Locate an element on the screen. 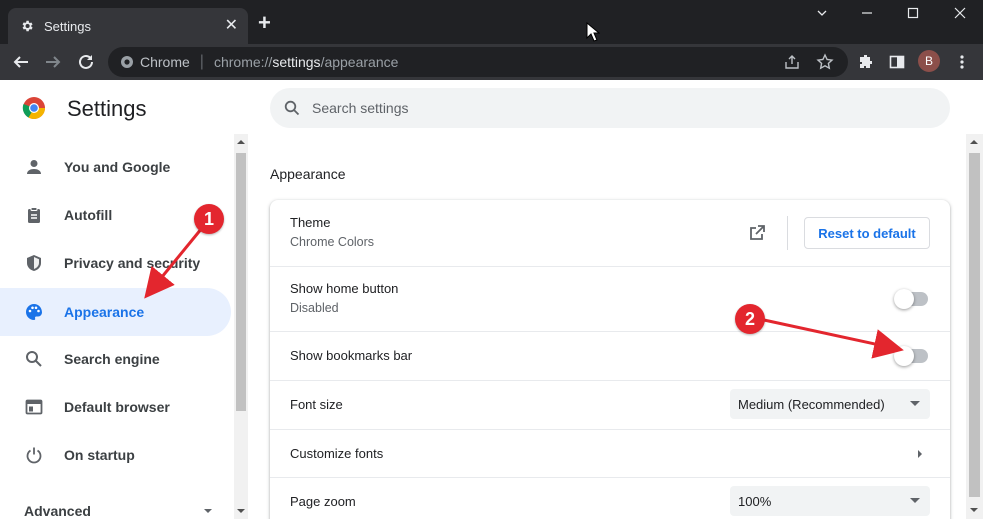 The height and width of the screenshot is (519, 983). annotation-badge-1: 1 is located at coordinates (209, 219).